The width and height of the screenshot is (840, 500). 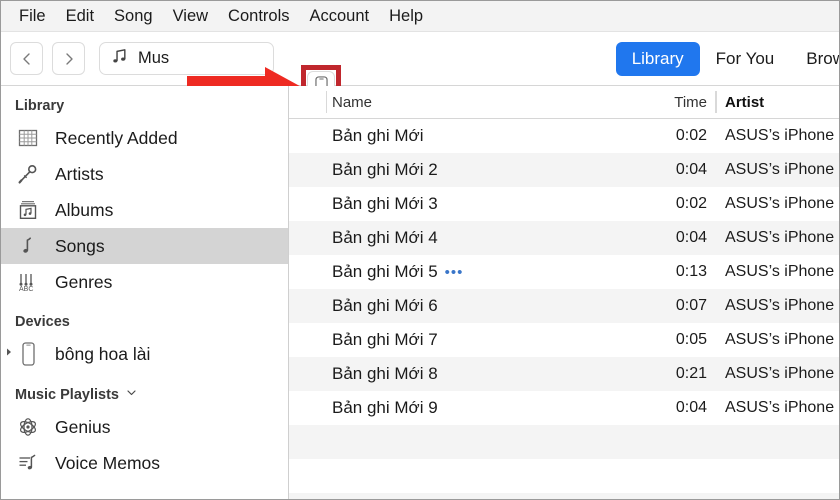 What do you see at coordinates (385, 339) in the screenshot?
I see `track-name: Bản ghi Mới 7` at bounding box center [385, 339].